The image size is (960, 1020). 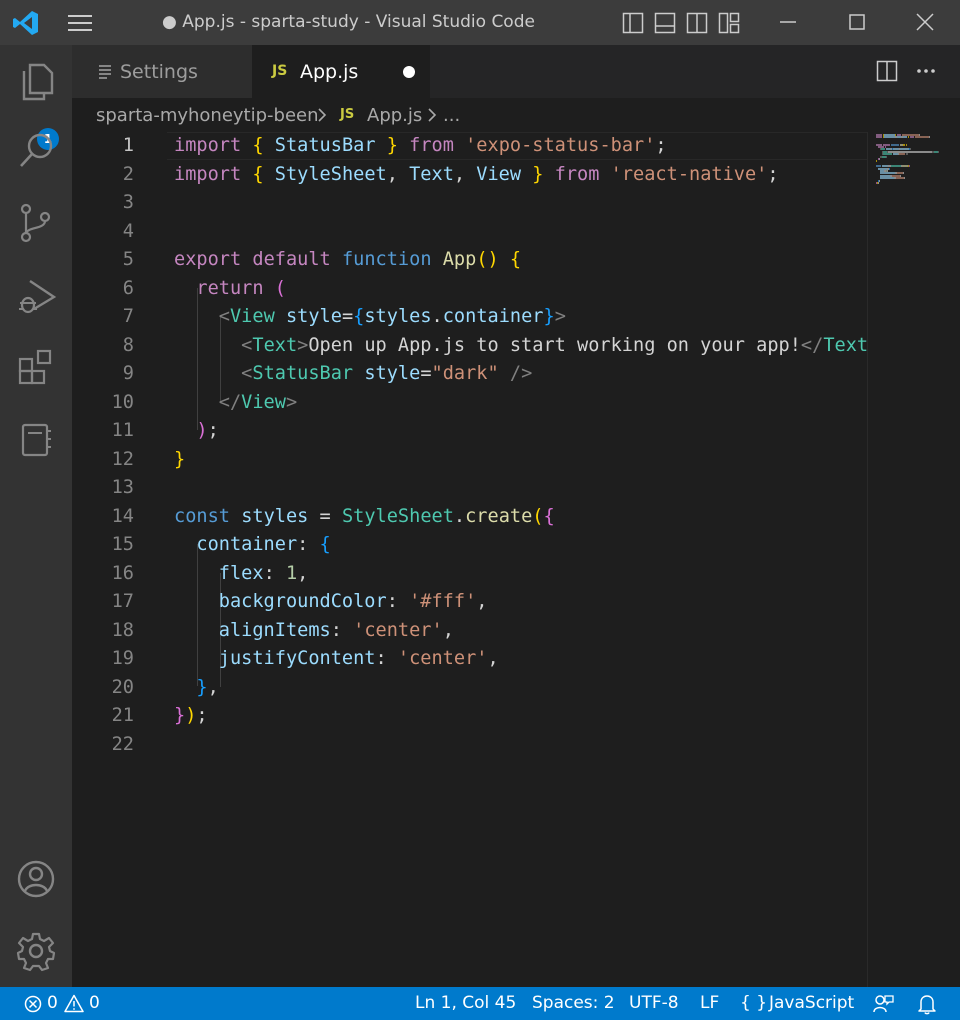 I want to click on breadcrumb-folder: sparta-myhoneytip-been, so click(x=207, y=115).